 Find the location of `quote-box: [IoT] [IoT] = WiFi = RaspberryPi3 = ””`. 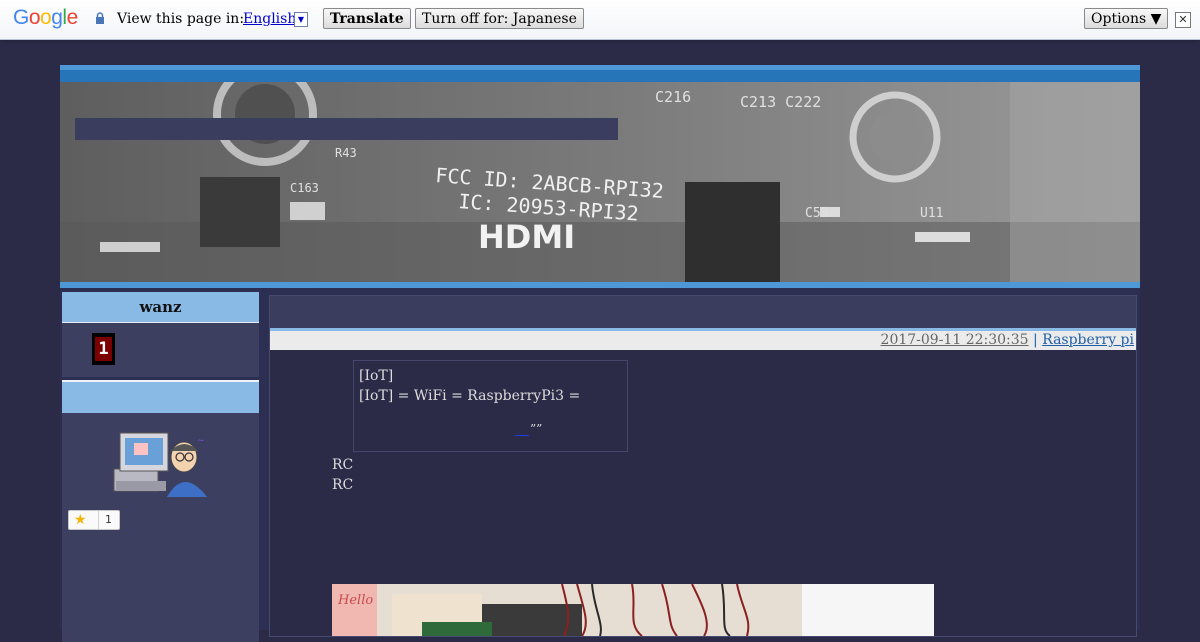

quote-box: [IoT] [IoT] = WiFi = RaspberryPi3 = ”” is located at coordinates (490, 406).